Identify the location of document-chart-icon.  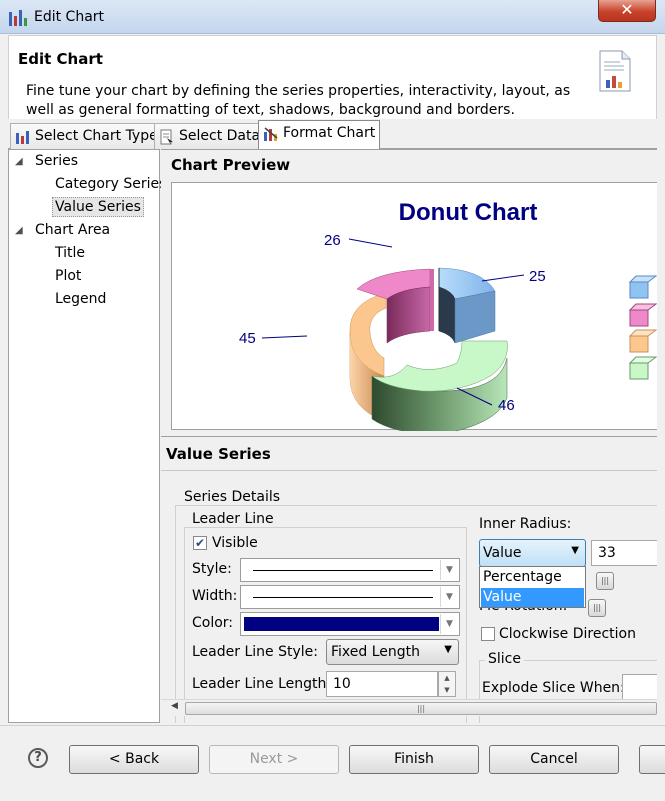
(615, 71).